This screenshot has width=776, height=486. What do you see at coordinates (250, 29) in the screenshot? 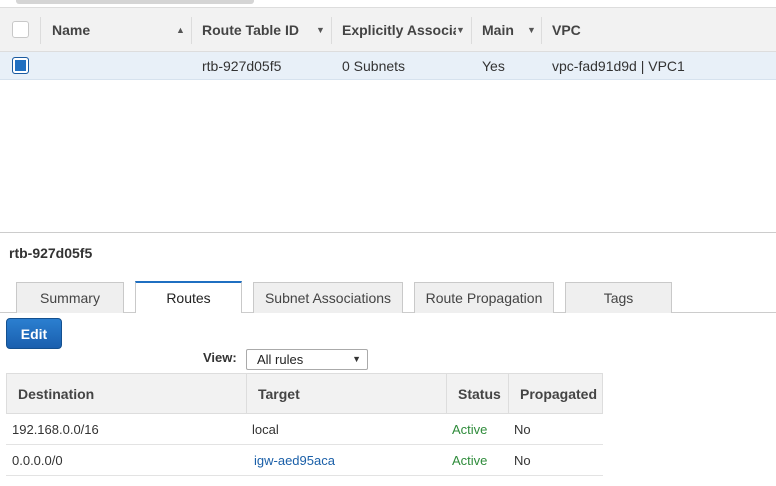
I see `column-header-route-table-id-label: Route Table ID` at bounding box center [250, 29].